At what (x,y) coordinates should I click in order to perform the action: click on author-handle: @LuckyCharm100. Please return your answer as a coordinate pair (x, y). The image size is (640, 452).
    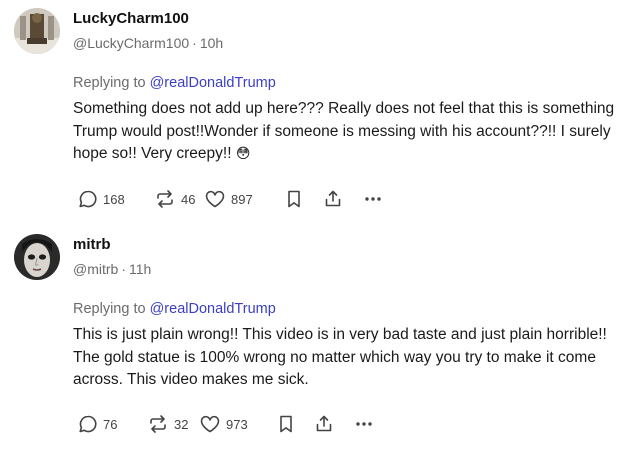
    Looking at the image, I should click on (131, 43).